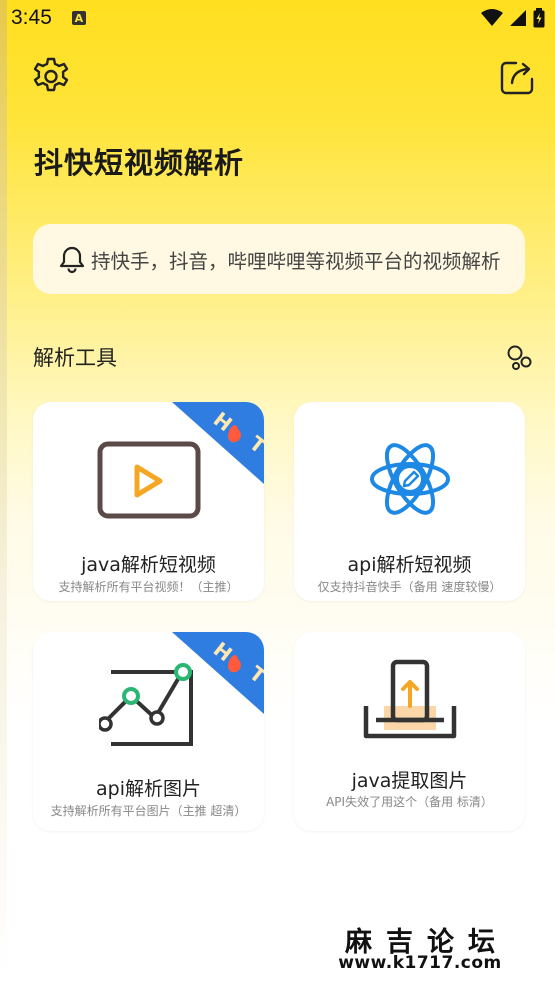 This screenshot has width=555, height=982. Describe the element at coordinates (492, 17) in the screenshot. I see `wifi-icon` at that location.